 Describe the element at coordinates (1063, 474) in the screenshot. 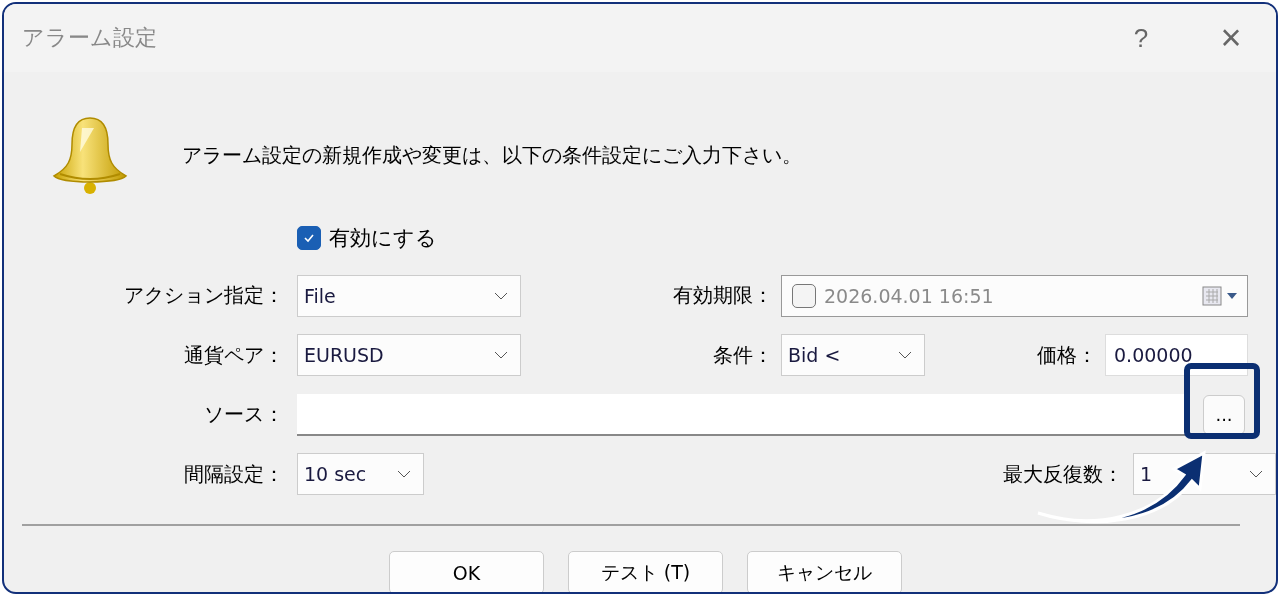

I see `max-repeats-label: 最大反復数：` at that location.